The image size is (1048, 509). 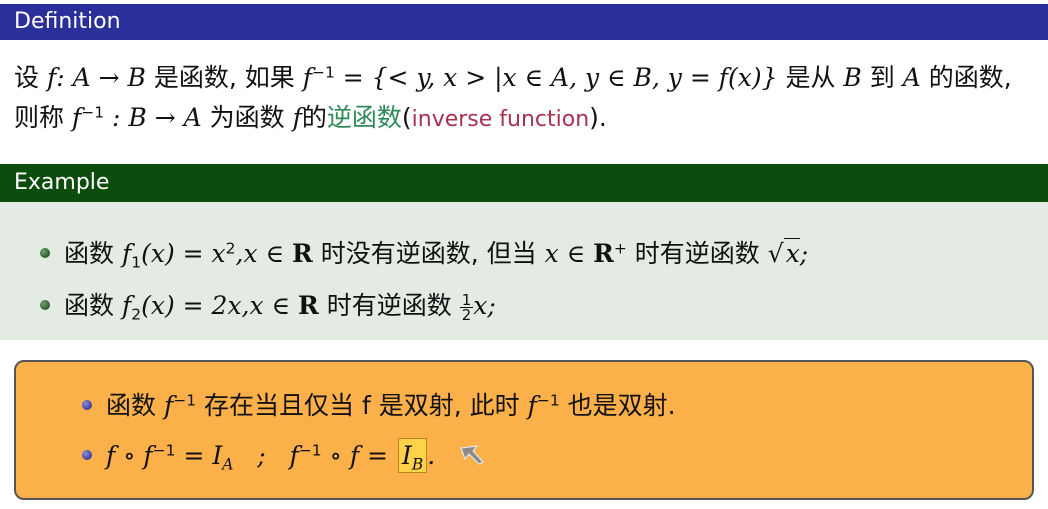 What do you see at coordinates (268, 304) in the screenshot?
I see `example-item-2: 函数 f2(x) = 2x,x ∈ R 时有逆函数 1 2 x;` at bounding box center [268, 304].